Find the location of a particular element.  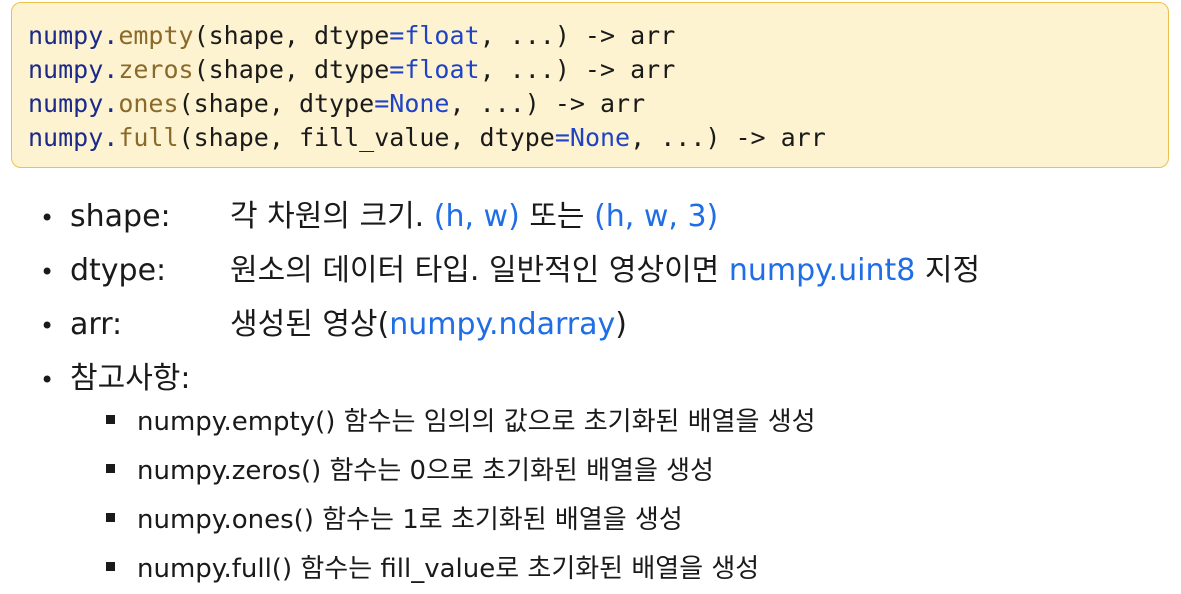

note-item: numpy.zeros() 함수는 0으로 초기화된 배열을 생성 is located at coordinates (461, 471).